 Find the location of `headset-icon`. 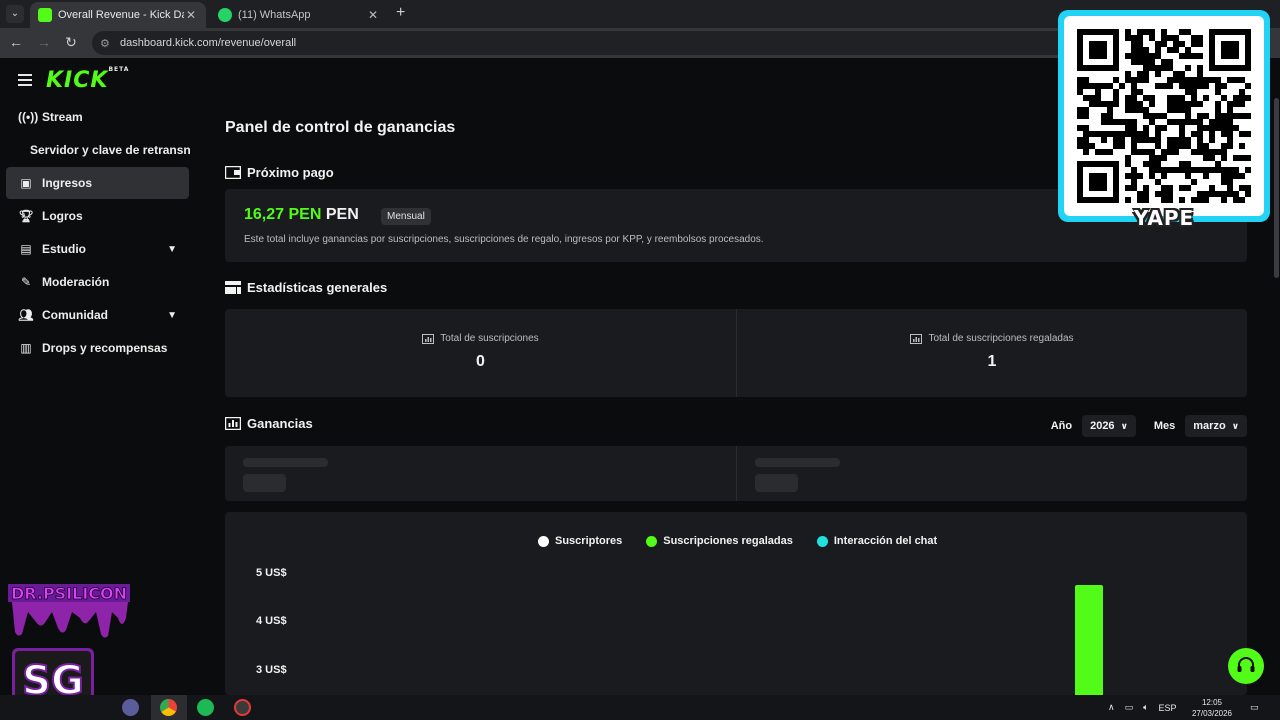

headset-icon is located at coordinates (1246, 664).